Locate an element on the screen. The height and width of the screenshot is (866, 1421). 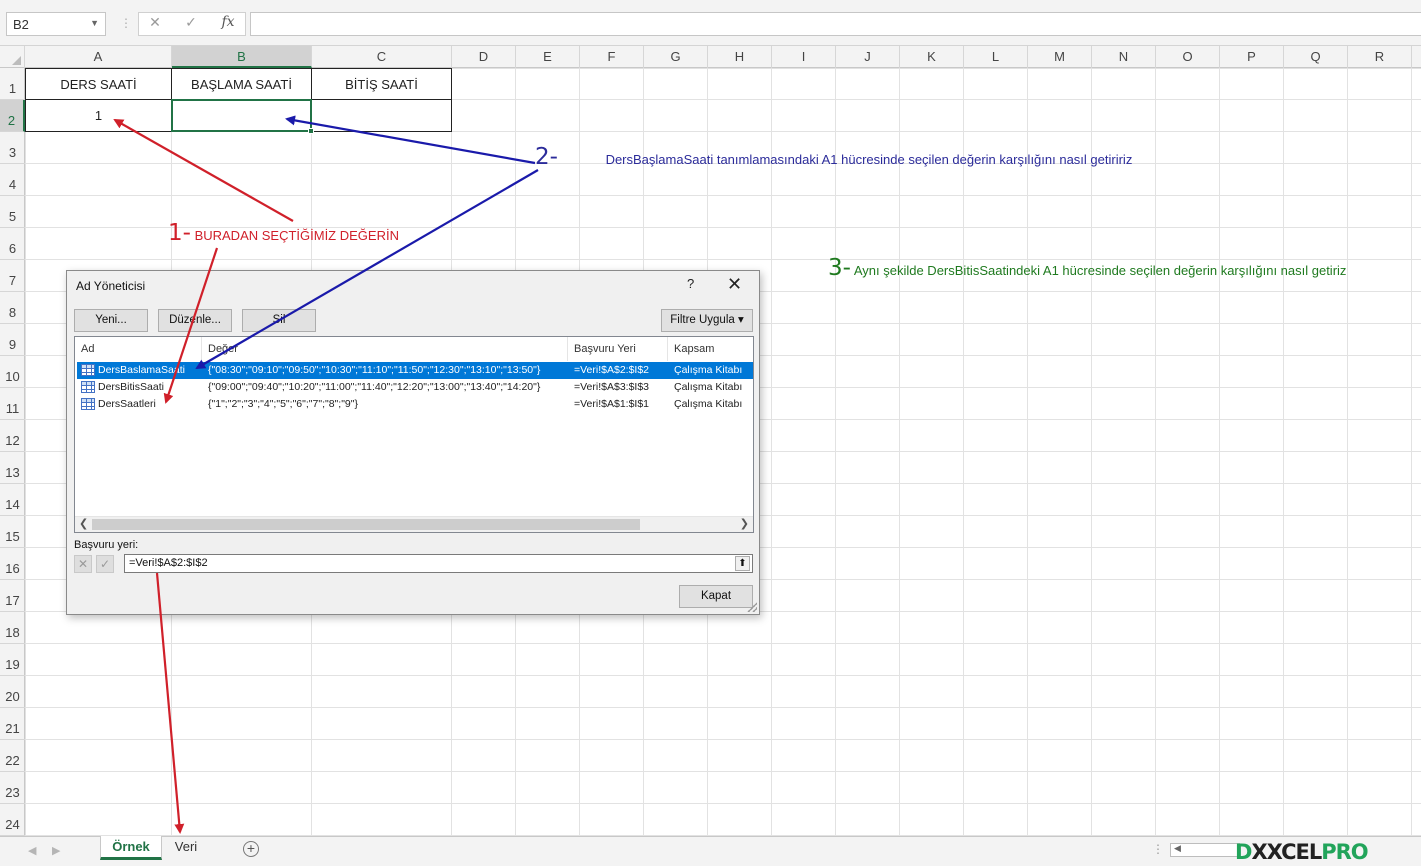
row-header-1: 1 is located at coordinates (12, 84).